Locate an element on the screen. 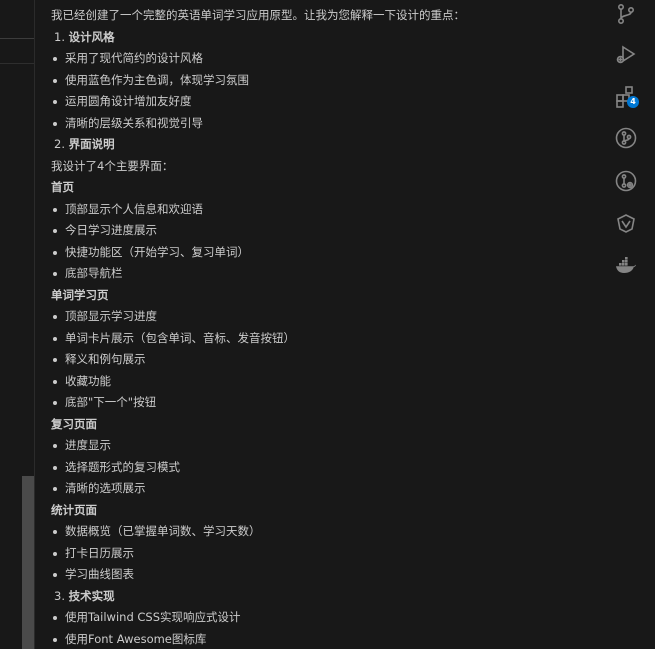 The width and height of the screenshot is (655, 649). extensions-badge: 4 is located at coordinates (633, 102).